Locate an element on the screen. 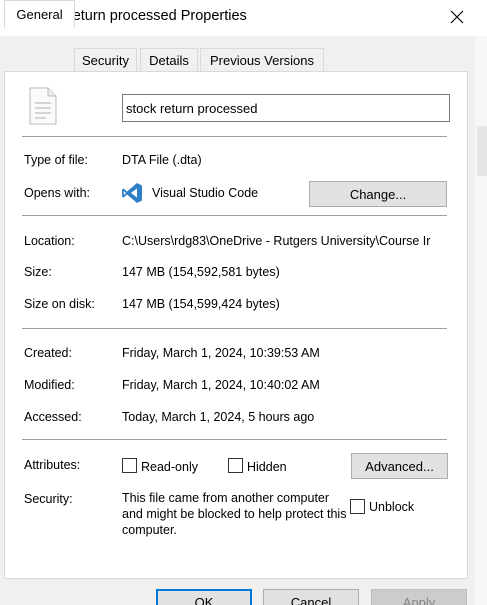  tab-label: Security is located at coordinates (105, 60).